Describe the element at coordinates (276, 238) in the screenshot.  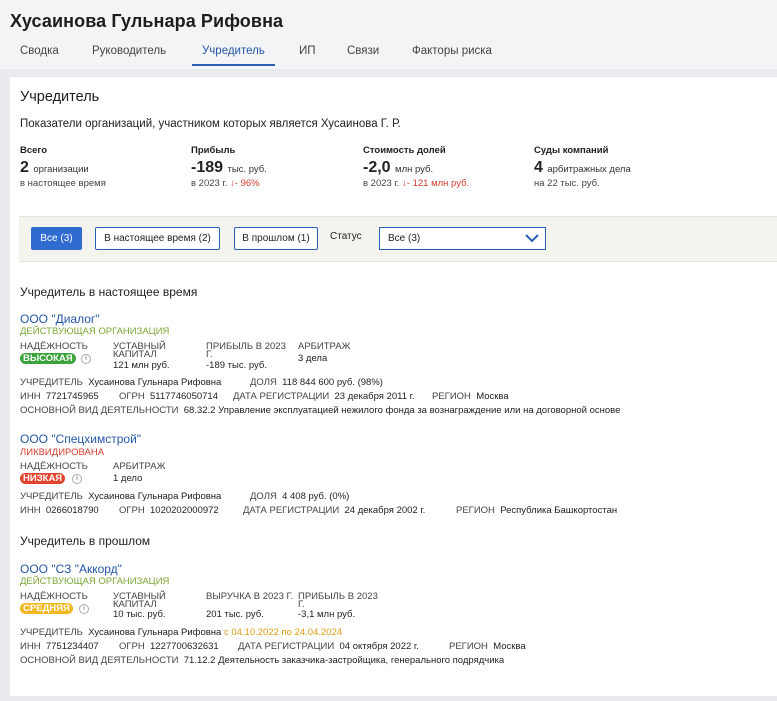
I see `filter-past-button: В прошлом (1)` at that location.